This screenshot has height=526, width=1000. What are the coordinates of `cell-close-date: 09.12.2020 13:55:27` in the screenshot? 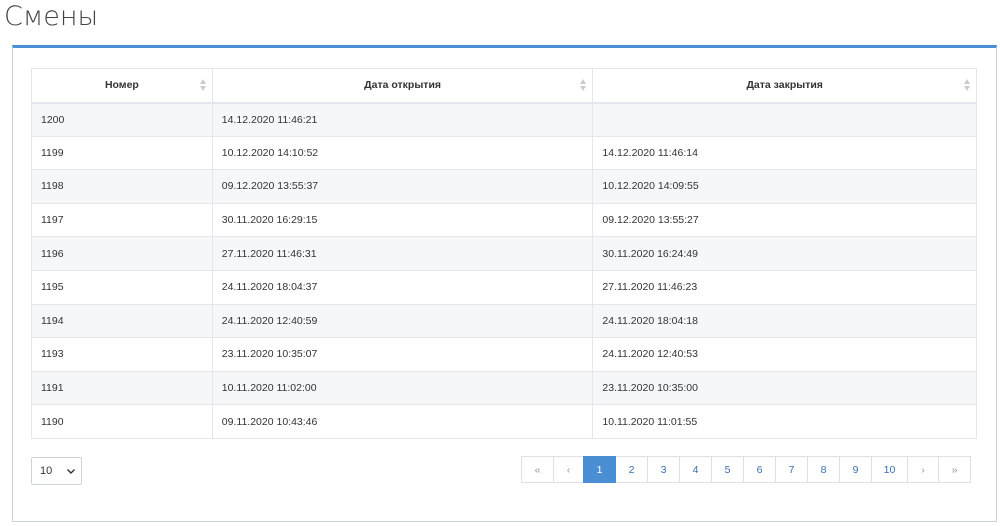 It's located at (784, 220).